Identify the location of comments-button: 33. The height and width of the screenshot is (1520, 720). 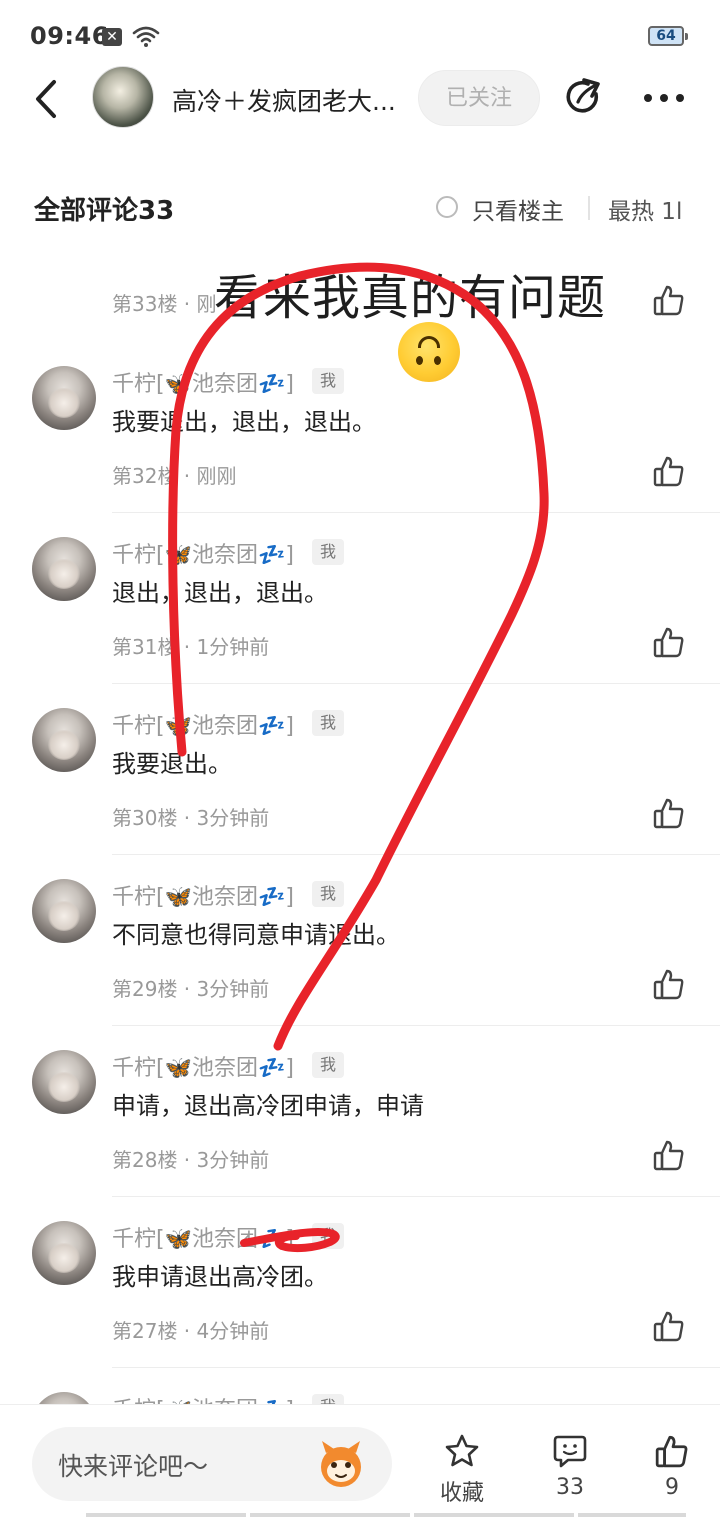
(570, 1467).